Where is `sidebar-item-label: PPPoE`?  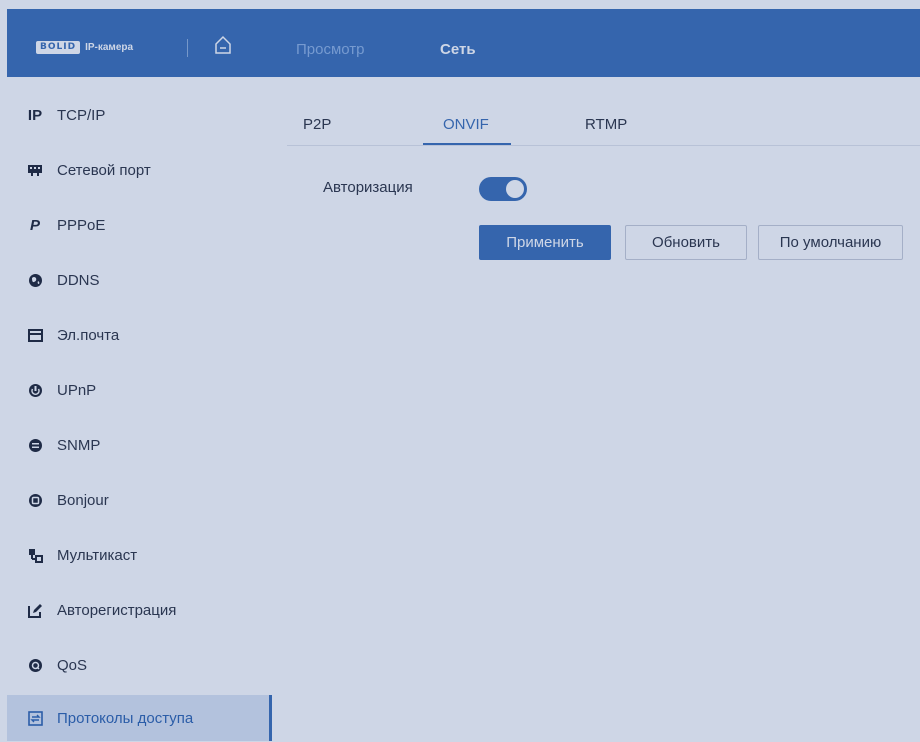 sidebar-item-label: PPPoE is located at coordinates (81, 225).